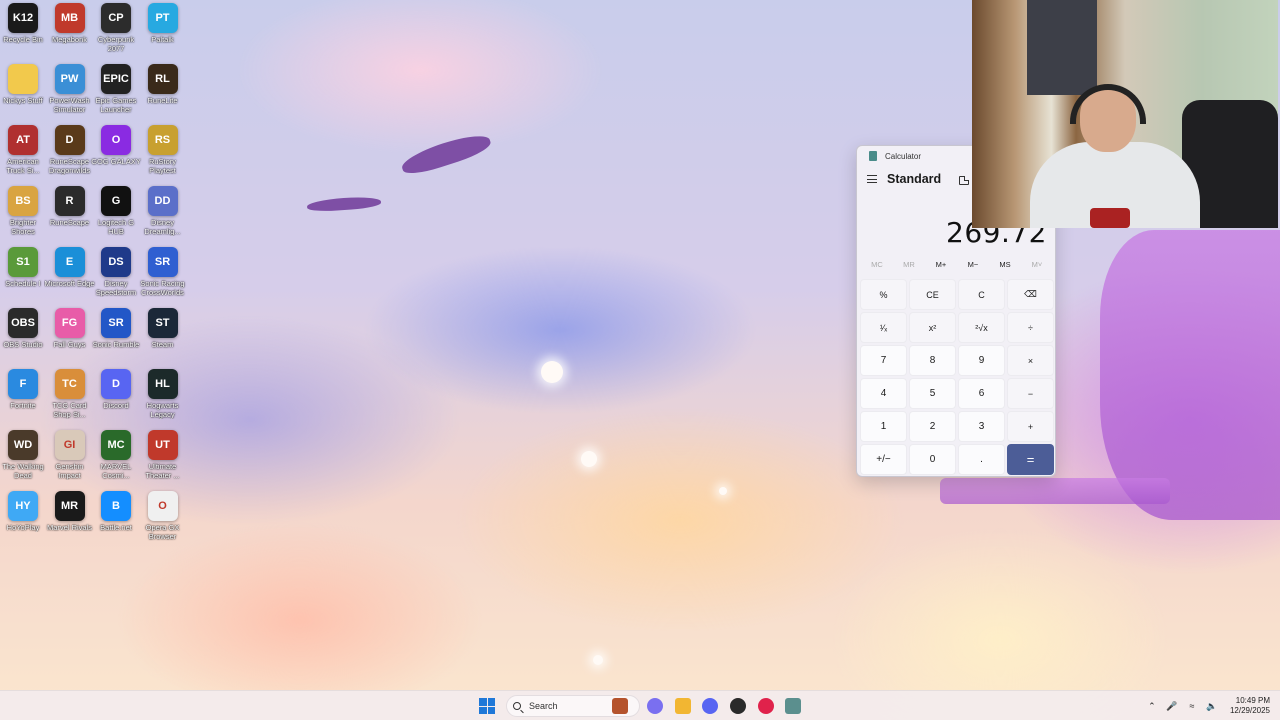  What do you see at coordinates (883, 393) in the screenshot?
I see `digit-4-key: 4` at bounding box center [883, 393].